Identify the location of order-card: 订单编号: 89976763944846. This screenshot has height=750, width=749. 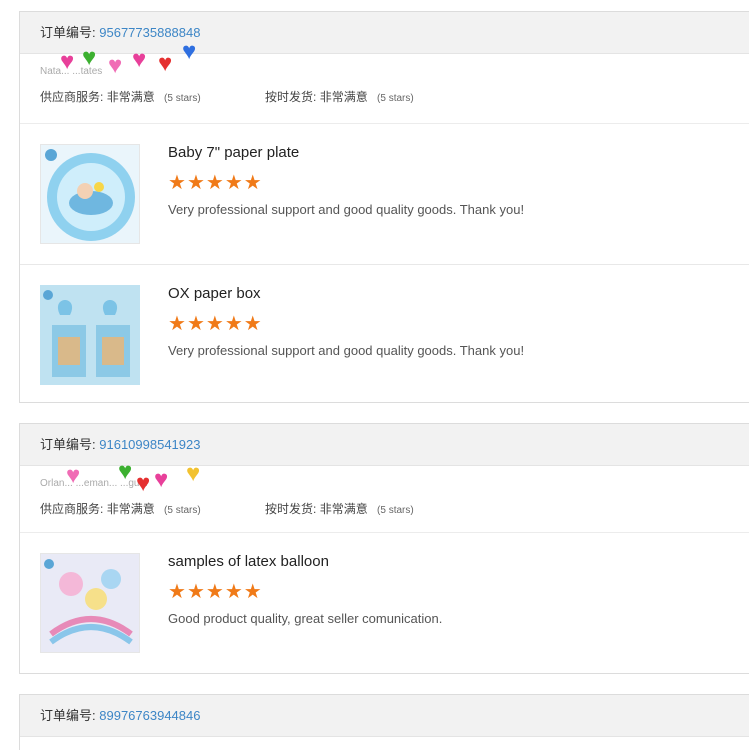
(384, 722).